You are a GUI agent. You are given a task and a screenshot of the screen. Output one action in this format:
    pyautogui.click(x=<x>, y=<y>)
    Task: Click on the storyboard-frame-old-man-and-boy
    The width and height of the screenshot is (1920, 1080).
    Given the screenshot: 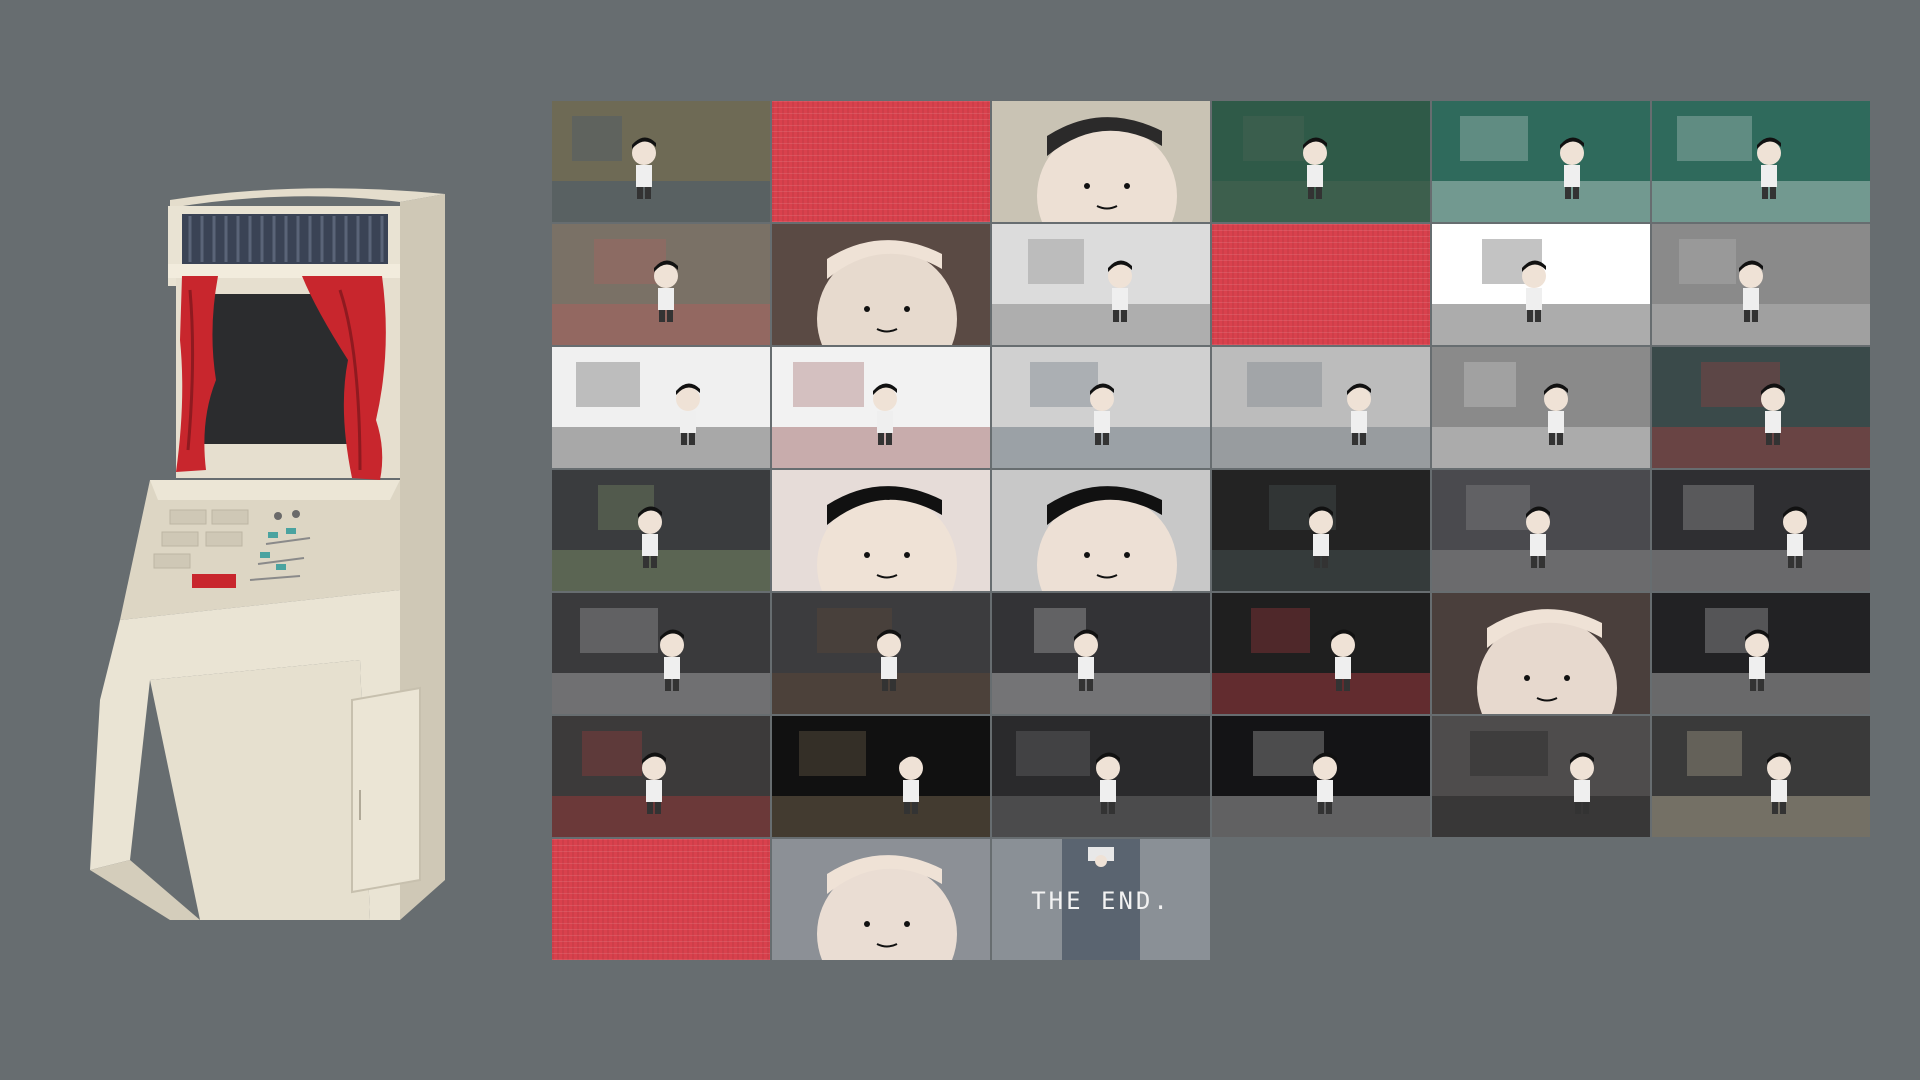 What is the action you would take?
    pyautogui.click(x=1101, y=407)
    